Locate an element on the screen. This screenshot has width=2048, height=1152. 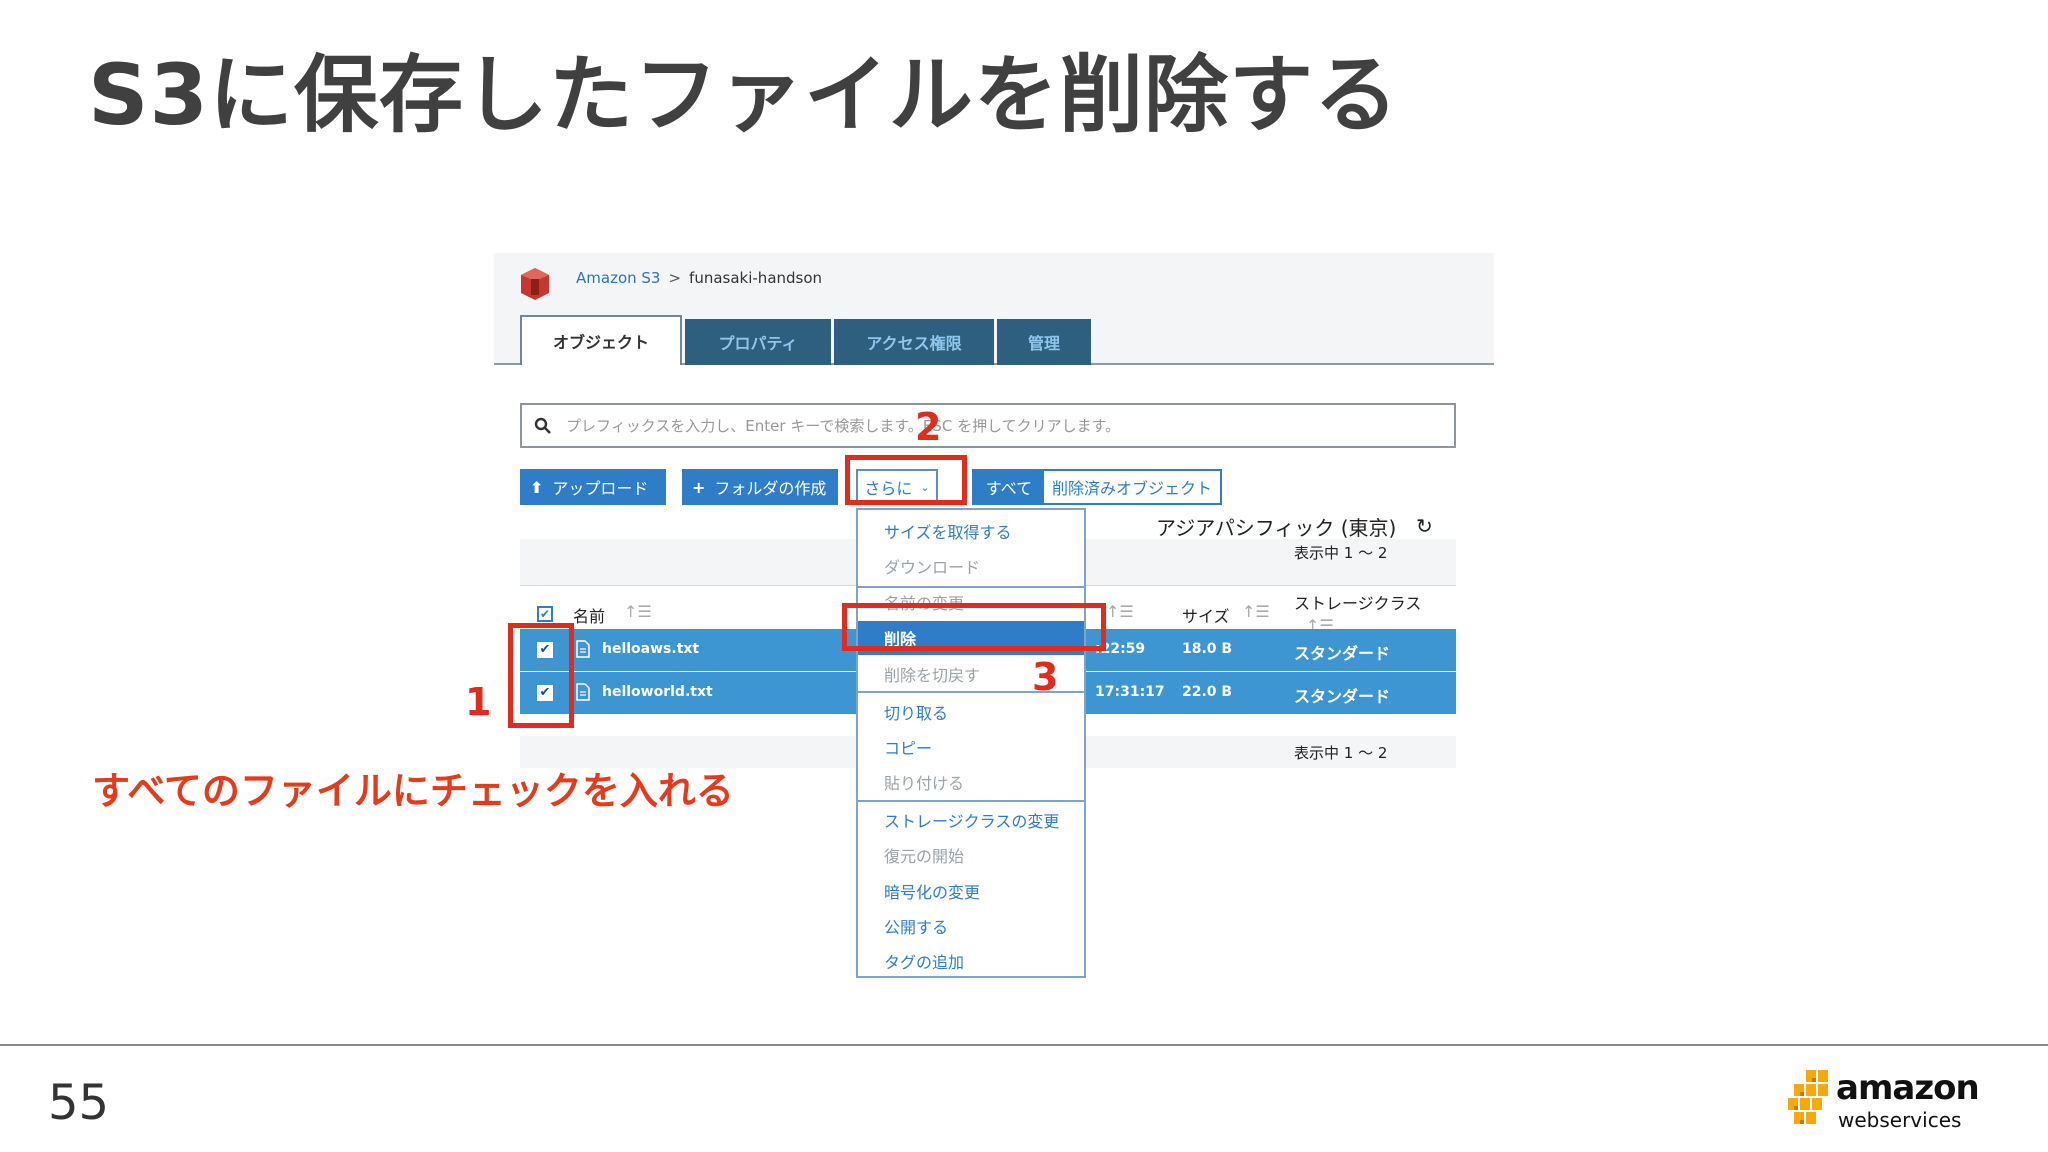
upload-label: アップロード is located at coordinates (600, 488).